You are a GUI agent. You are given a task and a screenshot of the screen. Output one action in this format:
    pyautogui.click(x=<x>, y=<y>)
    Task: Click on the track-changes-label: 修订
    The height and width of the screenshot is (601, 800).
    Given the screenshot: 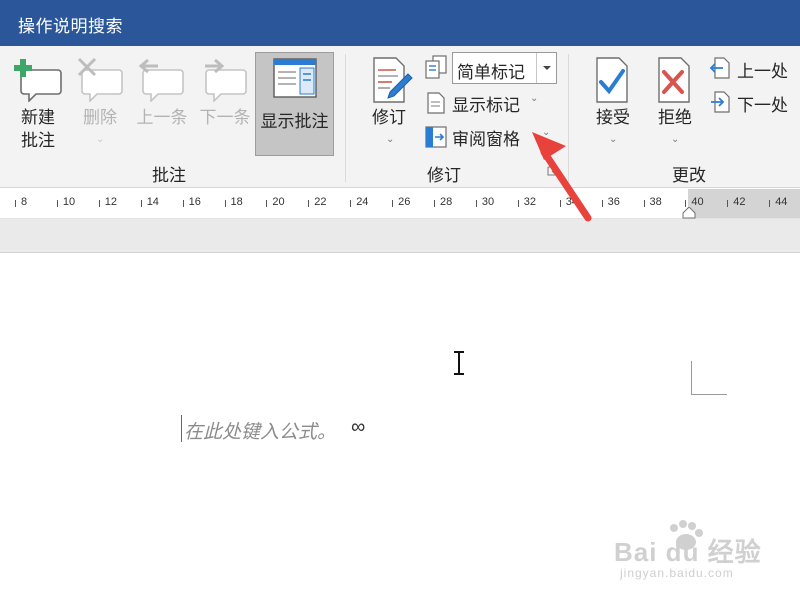 What is the action you would take?
    pyautogui.click(x=389, y=117)
    